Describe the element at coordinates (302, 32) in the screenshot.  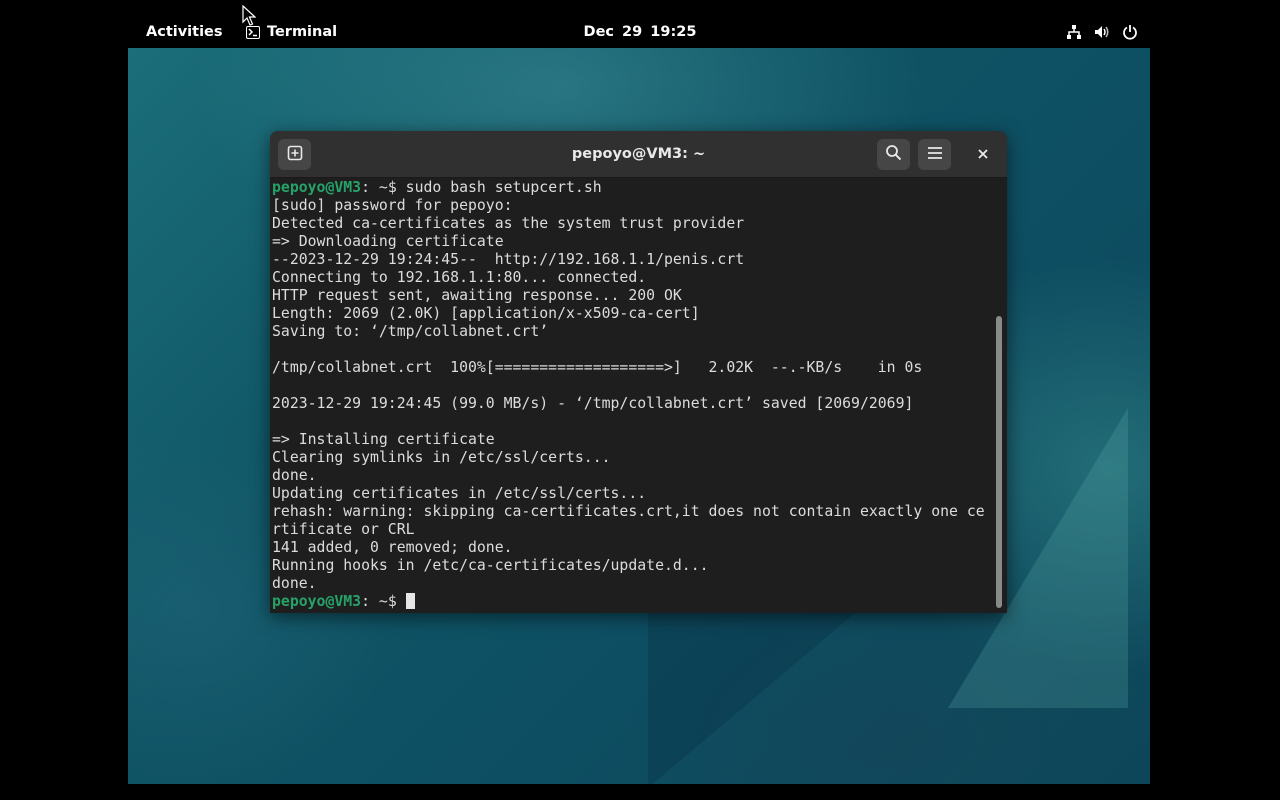
I see `app-name-label: Terminal` at that location.